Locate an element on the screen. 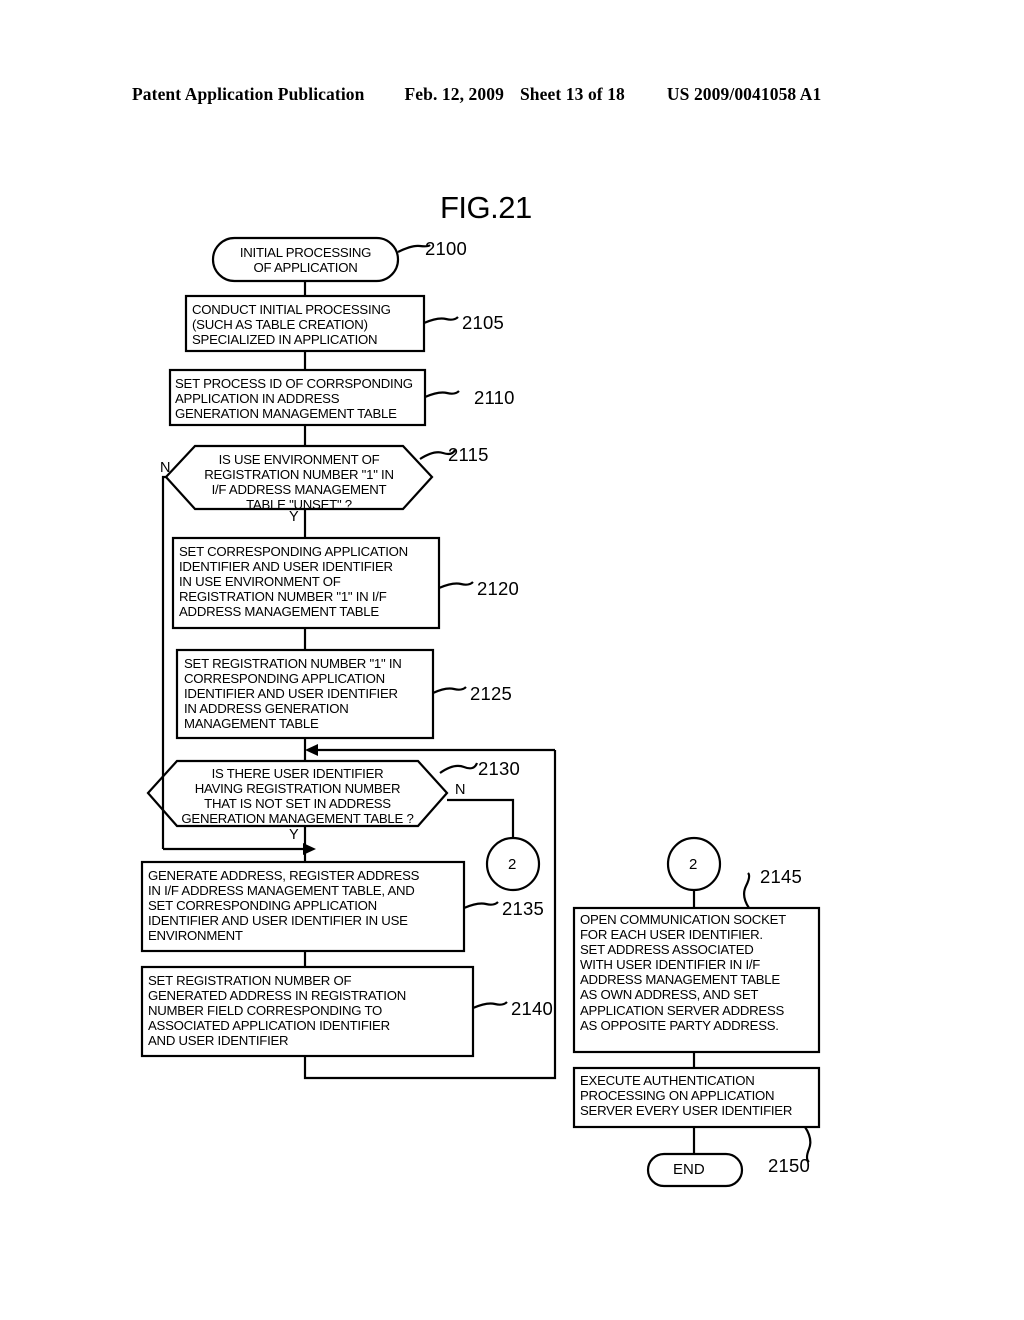 The image size is (1024, 1320). connector-source-label: 2 is located at coordinates (512, 864).